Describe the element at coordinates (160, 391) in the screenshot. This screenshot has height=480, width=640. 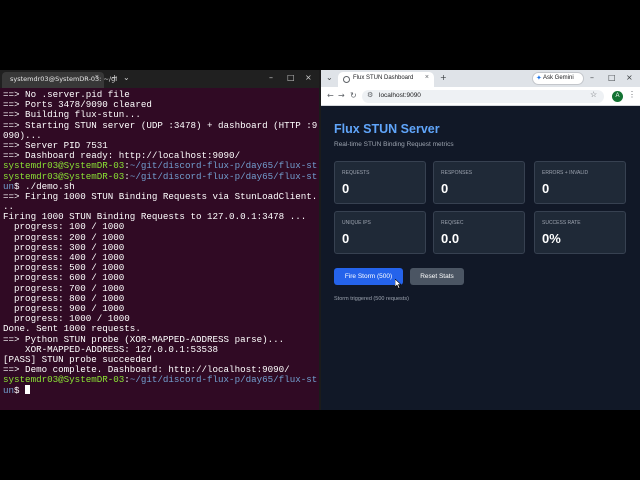
I see `terminal-line: un$` at that location.